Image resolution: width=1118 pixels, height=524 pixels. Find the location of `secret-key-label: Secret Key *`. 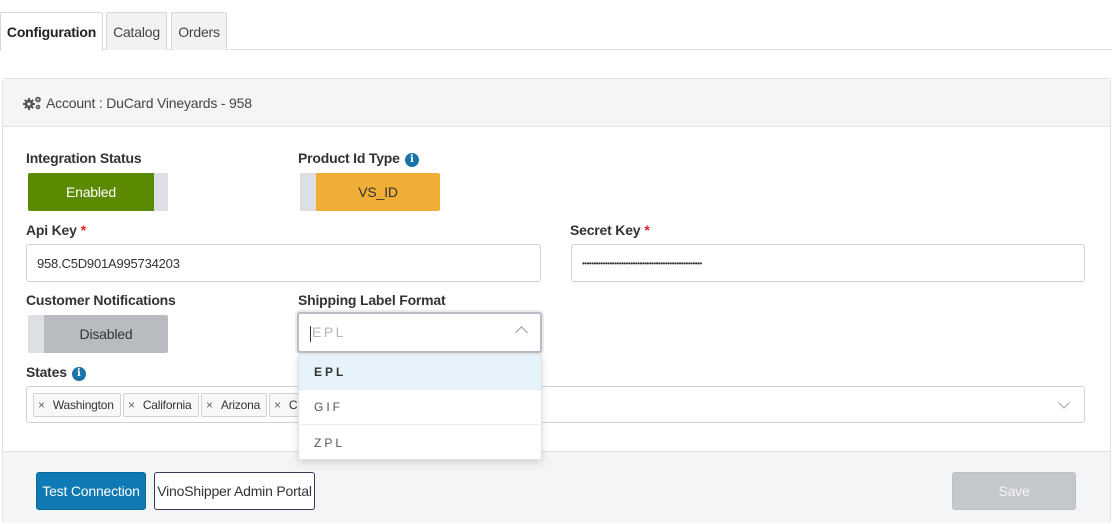

secret-key-label: Secret Key * is located at coordinates (610, 230).